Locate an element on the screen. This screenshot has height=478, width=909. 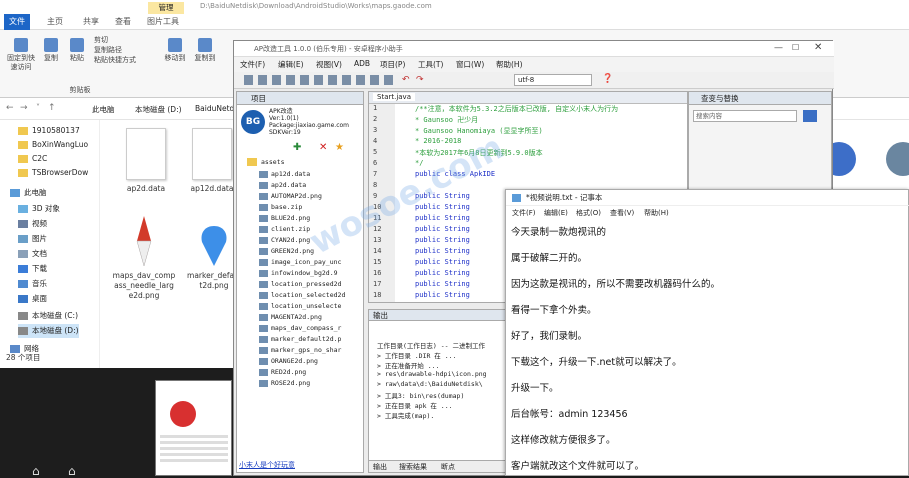
notepad-menu-help: 帮助(H) is located at coordinates (656, 213).